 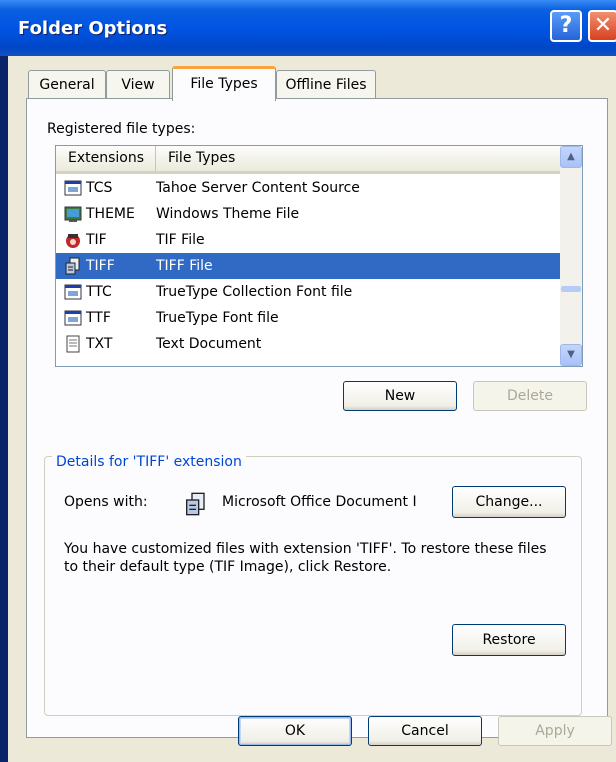 I want to click on file-type-cell: TIF File, so click(x=180, y=240).